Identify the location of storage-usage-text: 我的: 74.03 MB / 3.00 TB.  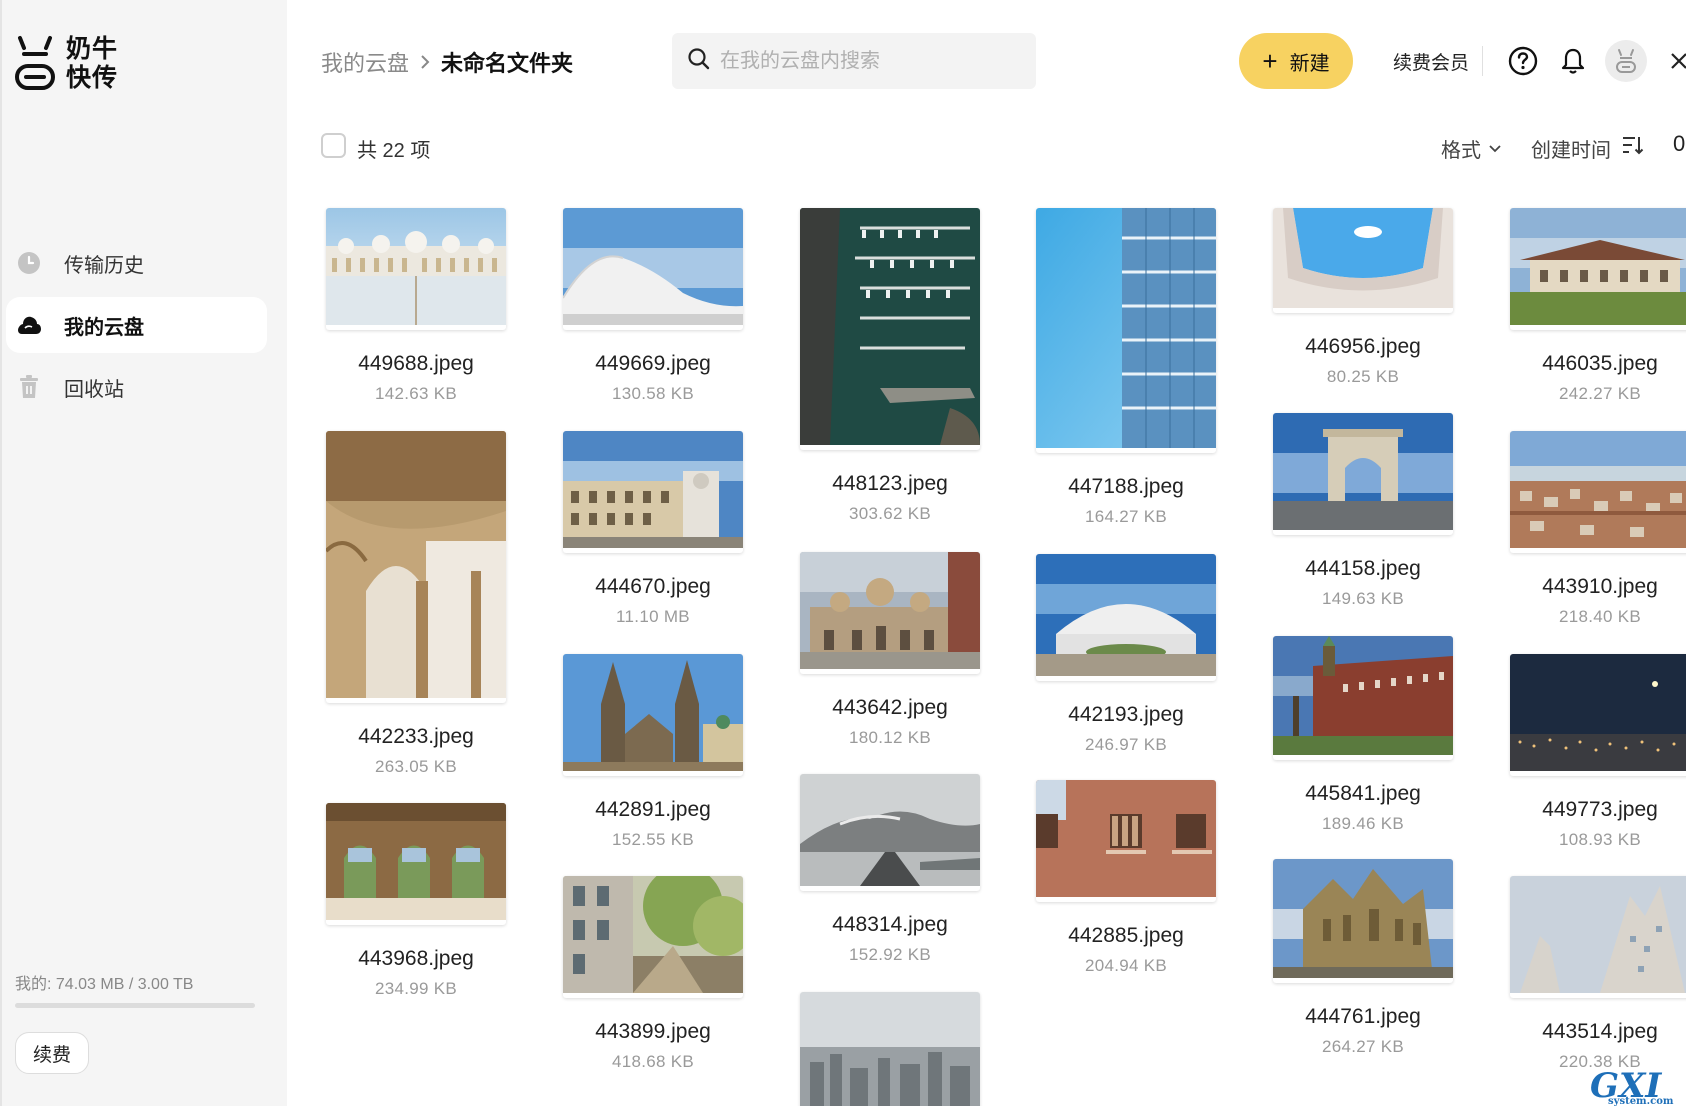
(104, 984).